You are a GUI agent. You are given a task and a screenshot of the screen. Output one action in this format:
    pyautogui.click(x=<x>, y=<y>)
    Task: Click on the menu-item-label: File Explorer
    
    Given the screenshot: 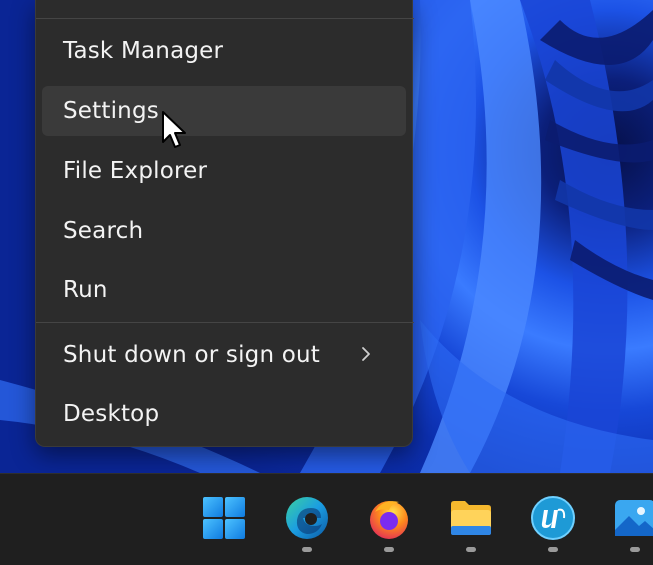 What is the action you would take?
    pyautogui.click(x=135, y=171)
    